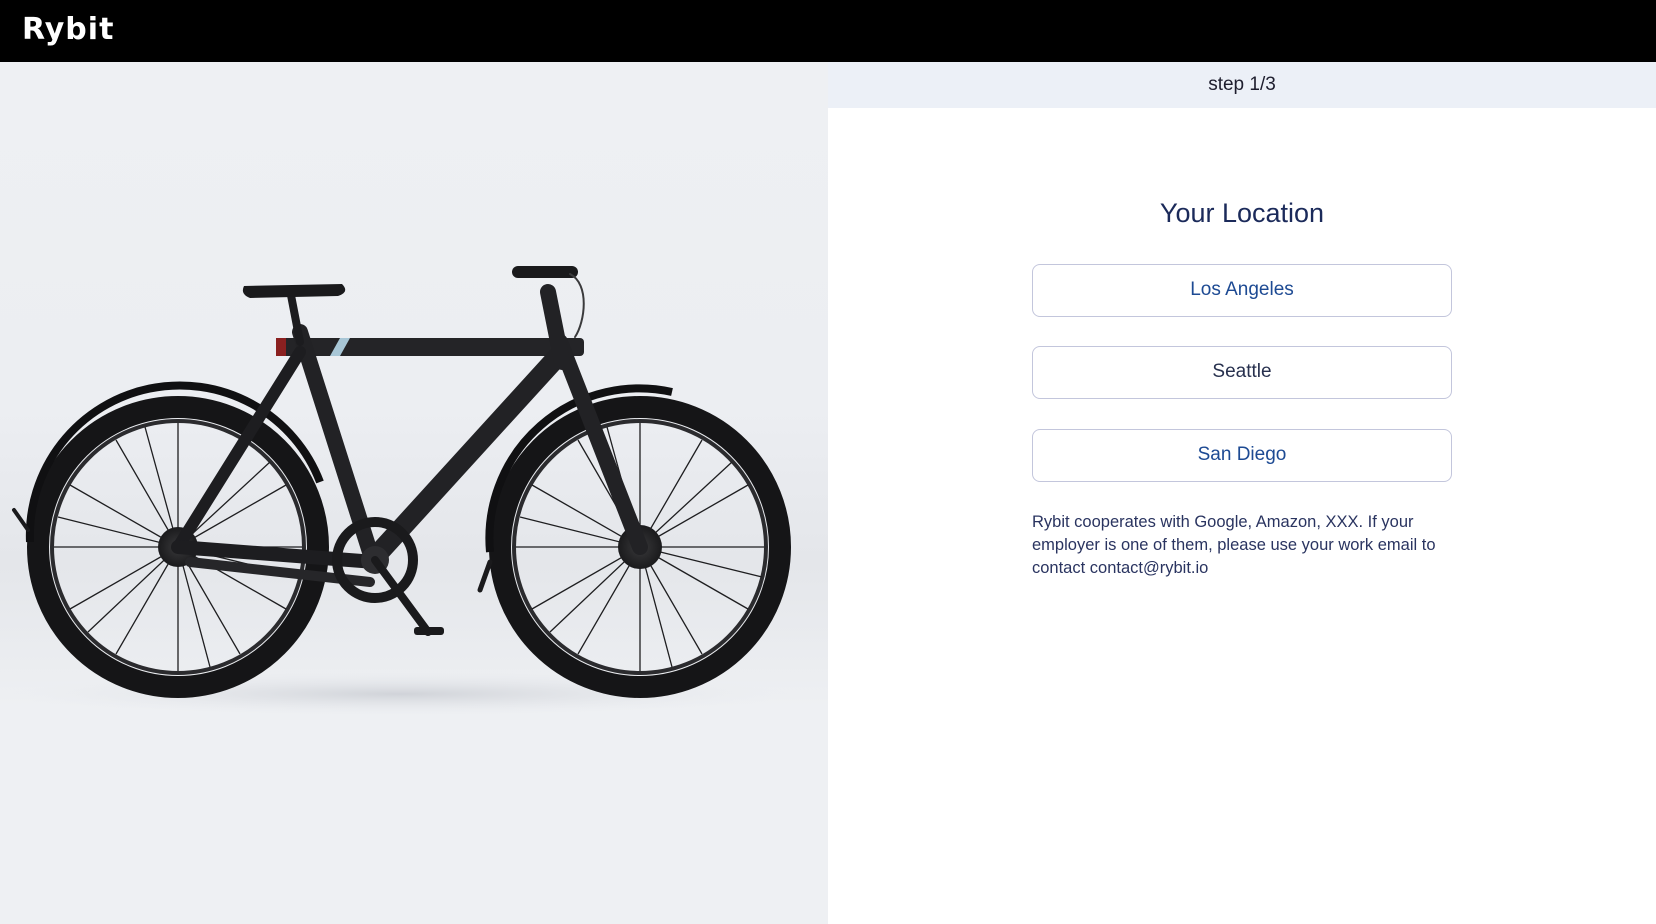 The height and width of the screenshot is (924, 1656). I want to click on page-title: Your Location, so click(1242, 213).